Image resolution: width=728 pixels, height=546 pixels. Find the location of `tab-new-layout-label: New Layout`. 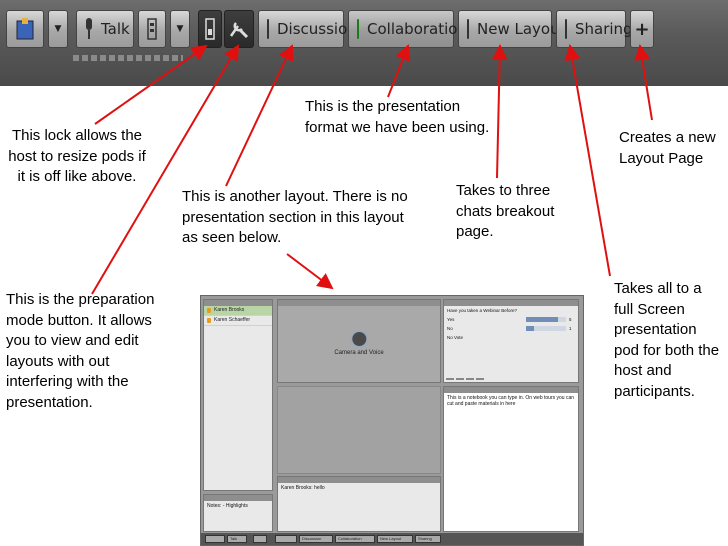

tab-new-layout-label: New Layout is located at coordinates (521, 29).